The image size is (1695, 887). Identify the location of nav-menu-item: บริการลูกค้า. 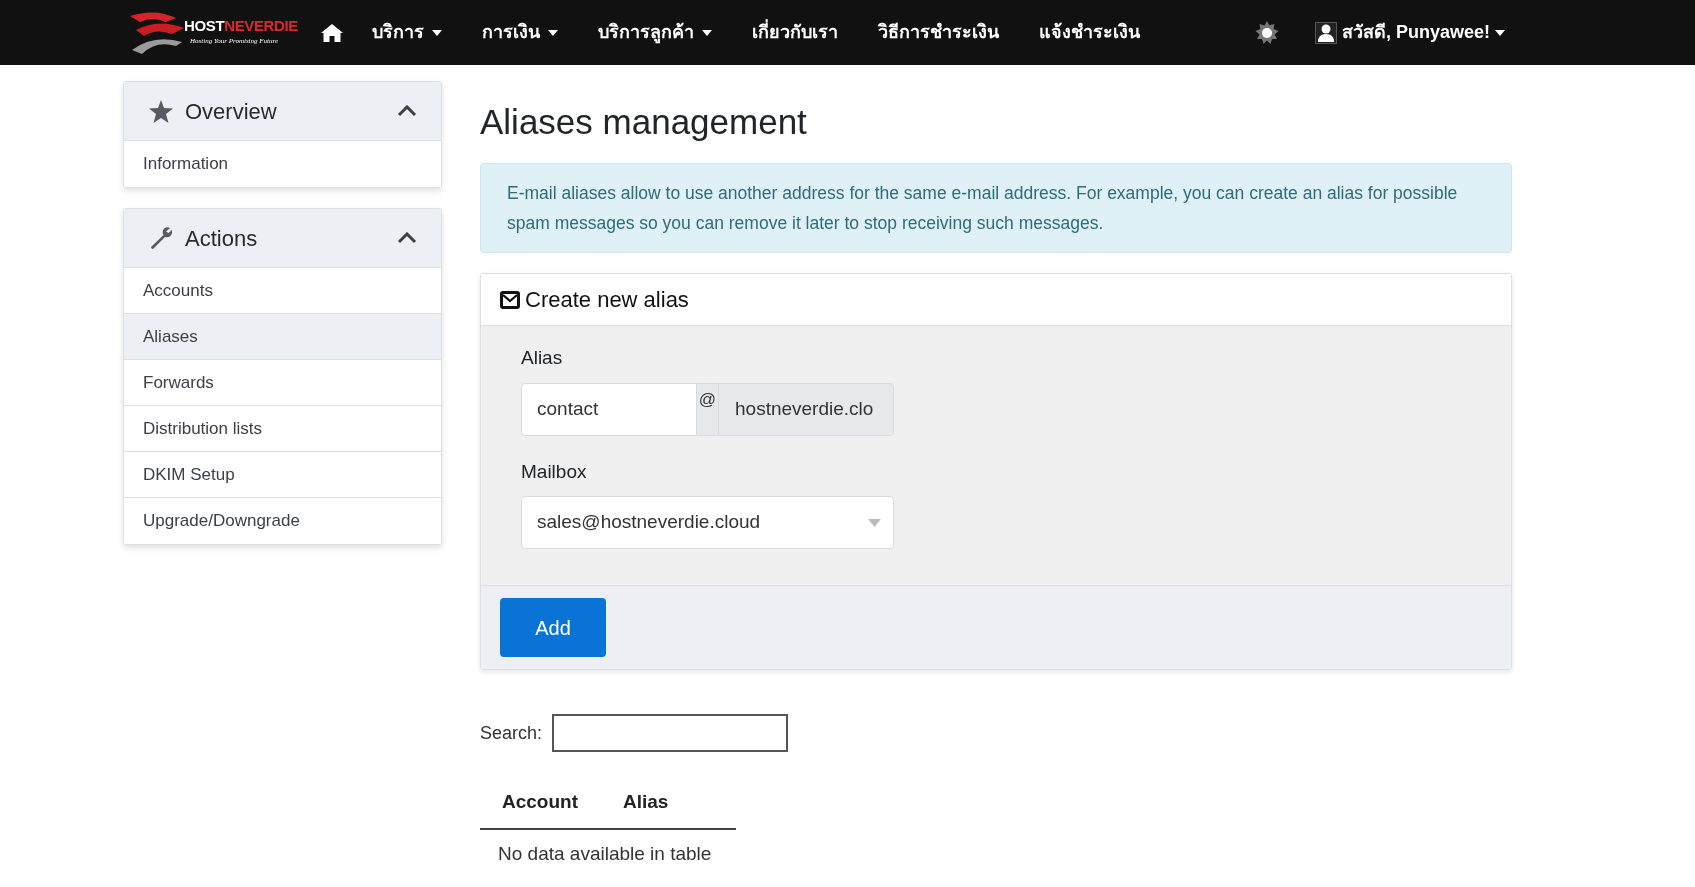
(654, 32).